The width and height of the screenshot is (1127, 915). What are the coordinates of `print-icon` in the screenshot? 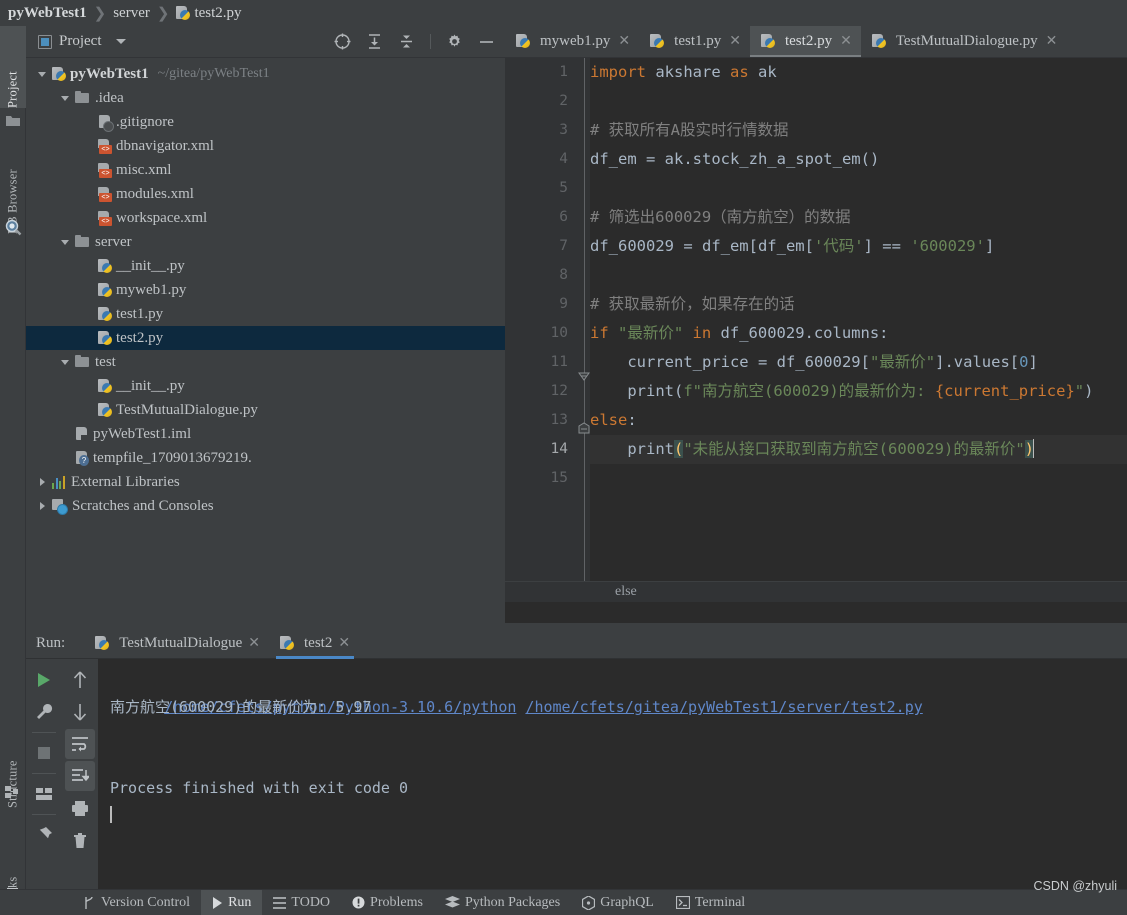 It's located at (80, 808).